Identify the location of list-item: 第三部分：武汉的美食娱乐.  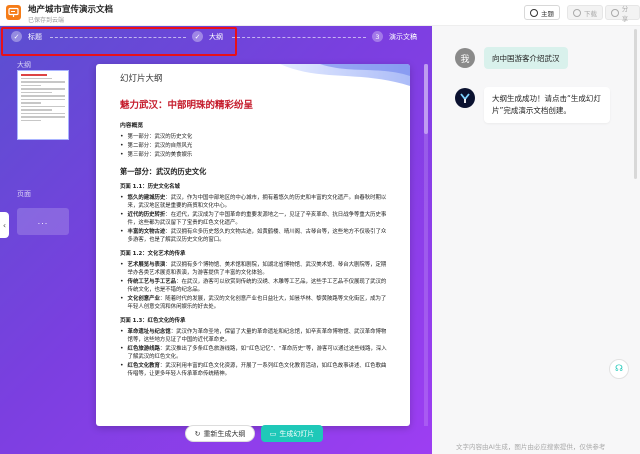
(254, 155).